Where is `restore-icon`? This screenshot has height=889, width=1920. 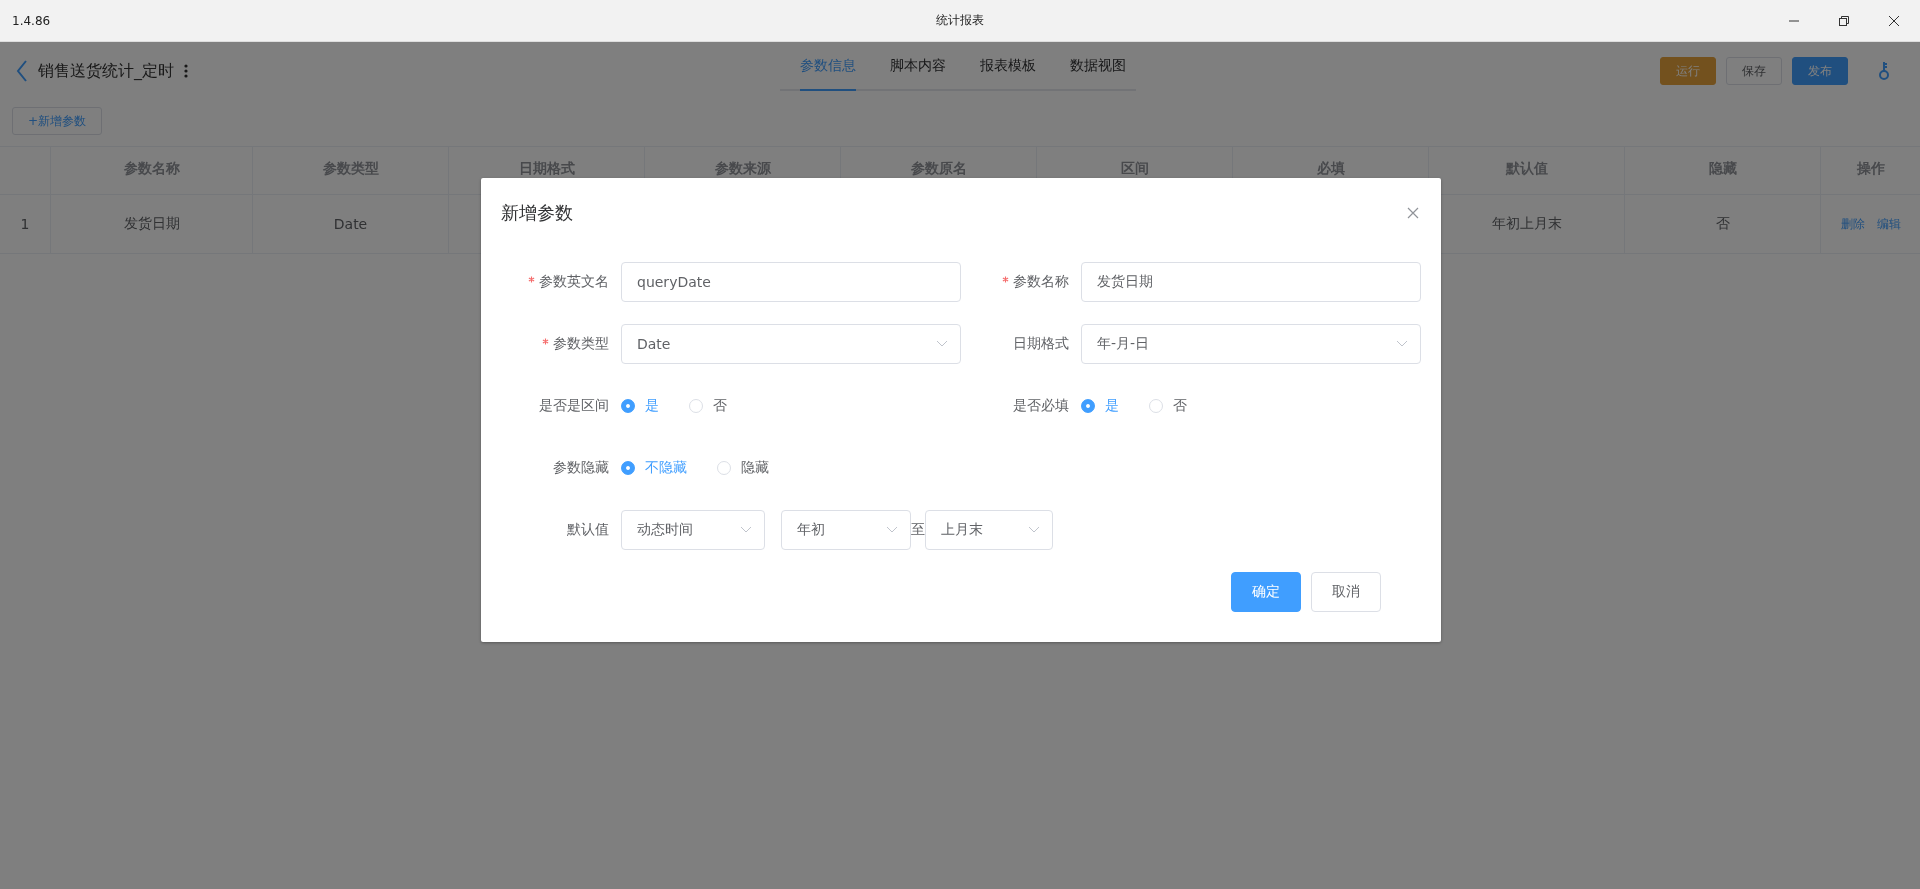
restore-icon is located at coordinates (1844, 20).